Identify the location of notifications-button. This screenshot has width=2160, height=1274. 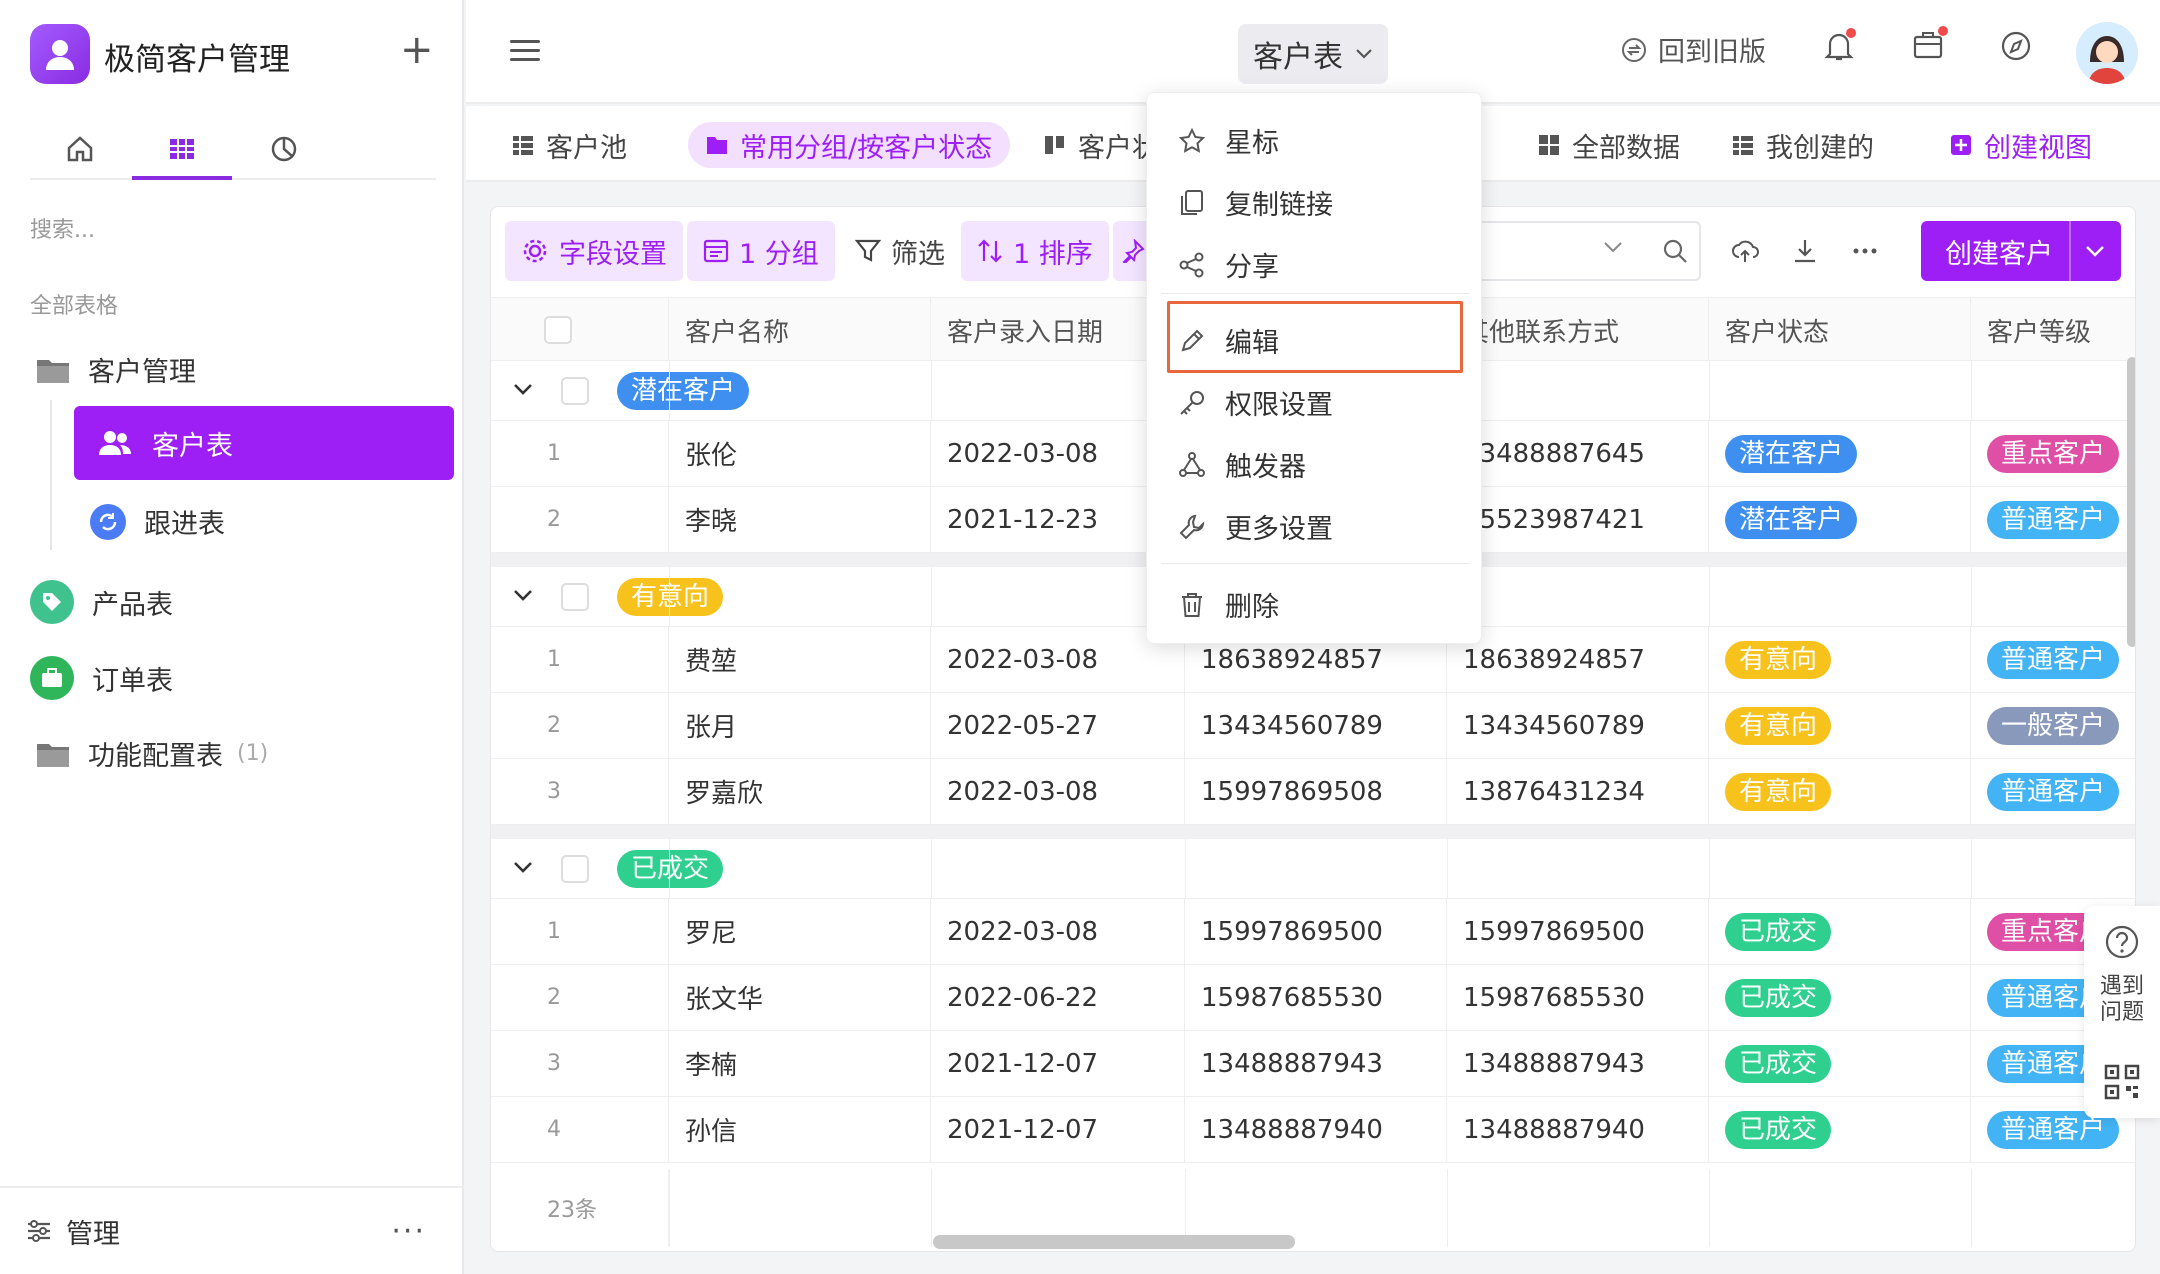
(1840, 45).